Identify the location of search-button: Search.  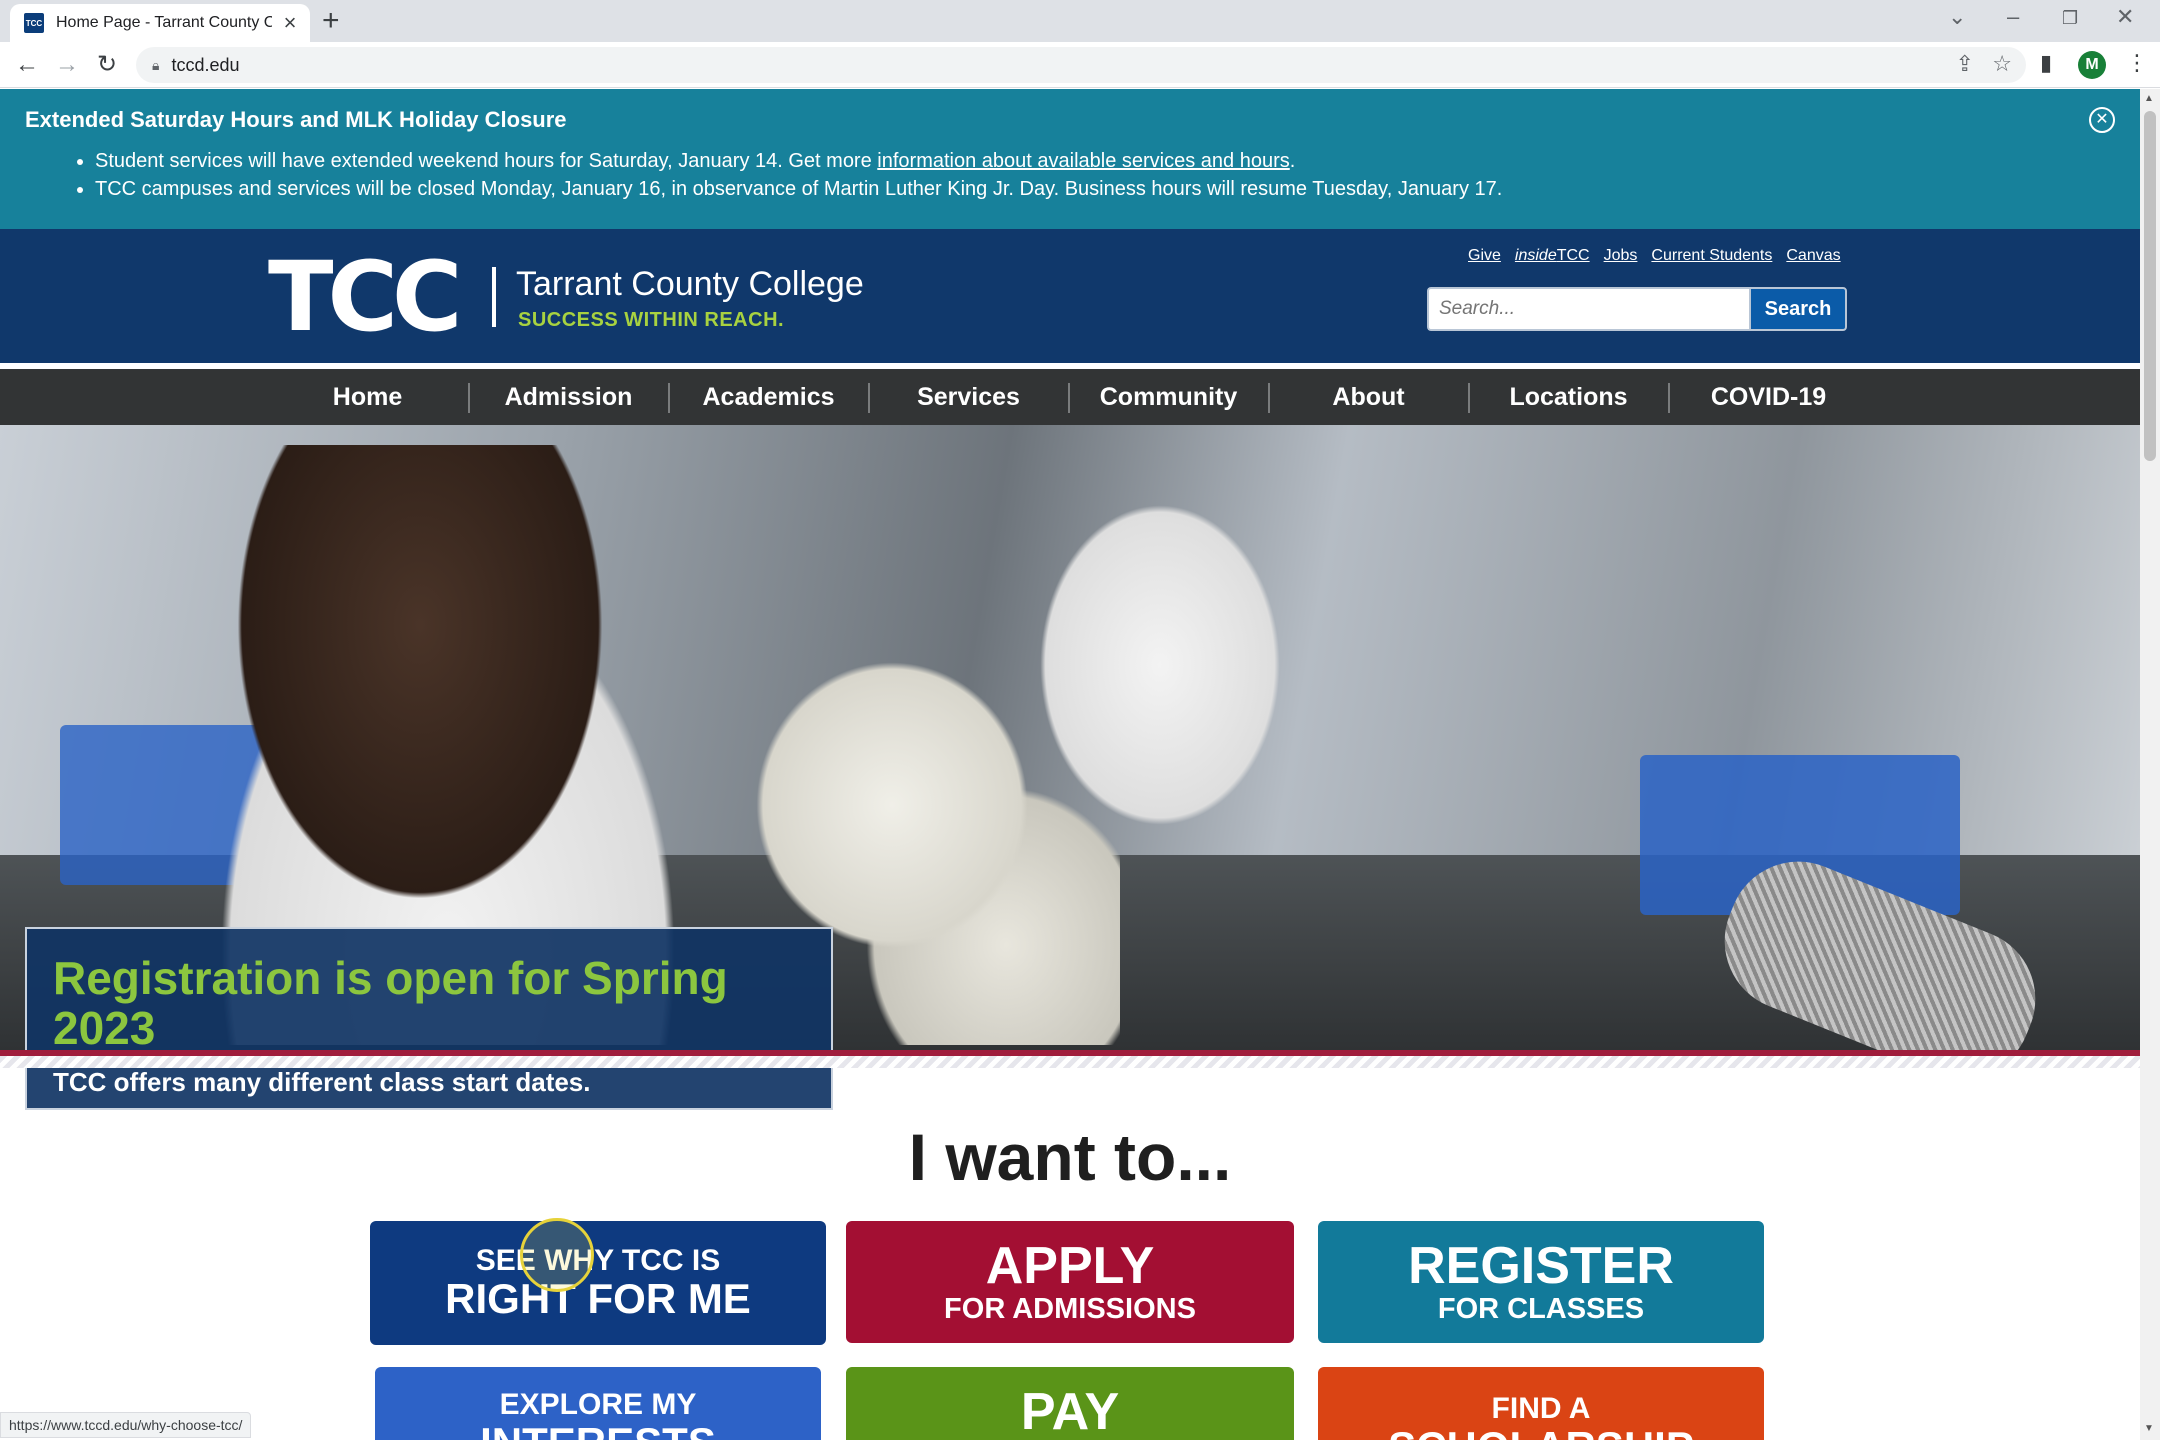
(1798, 309).